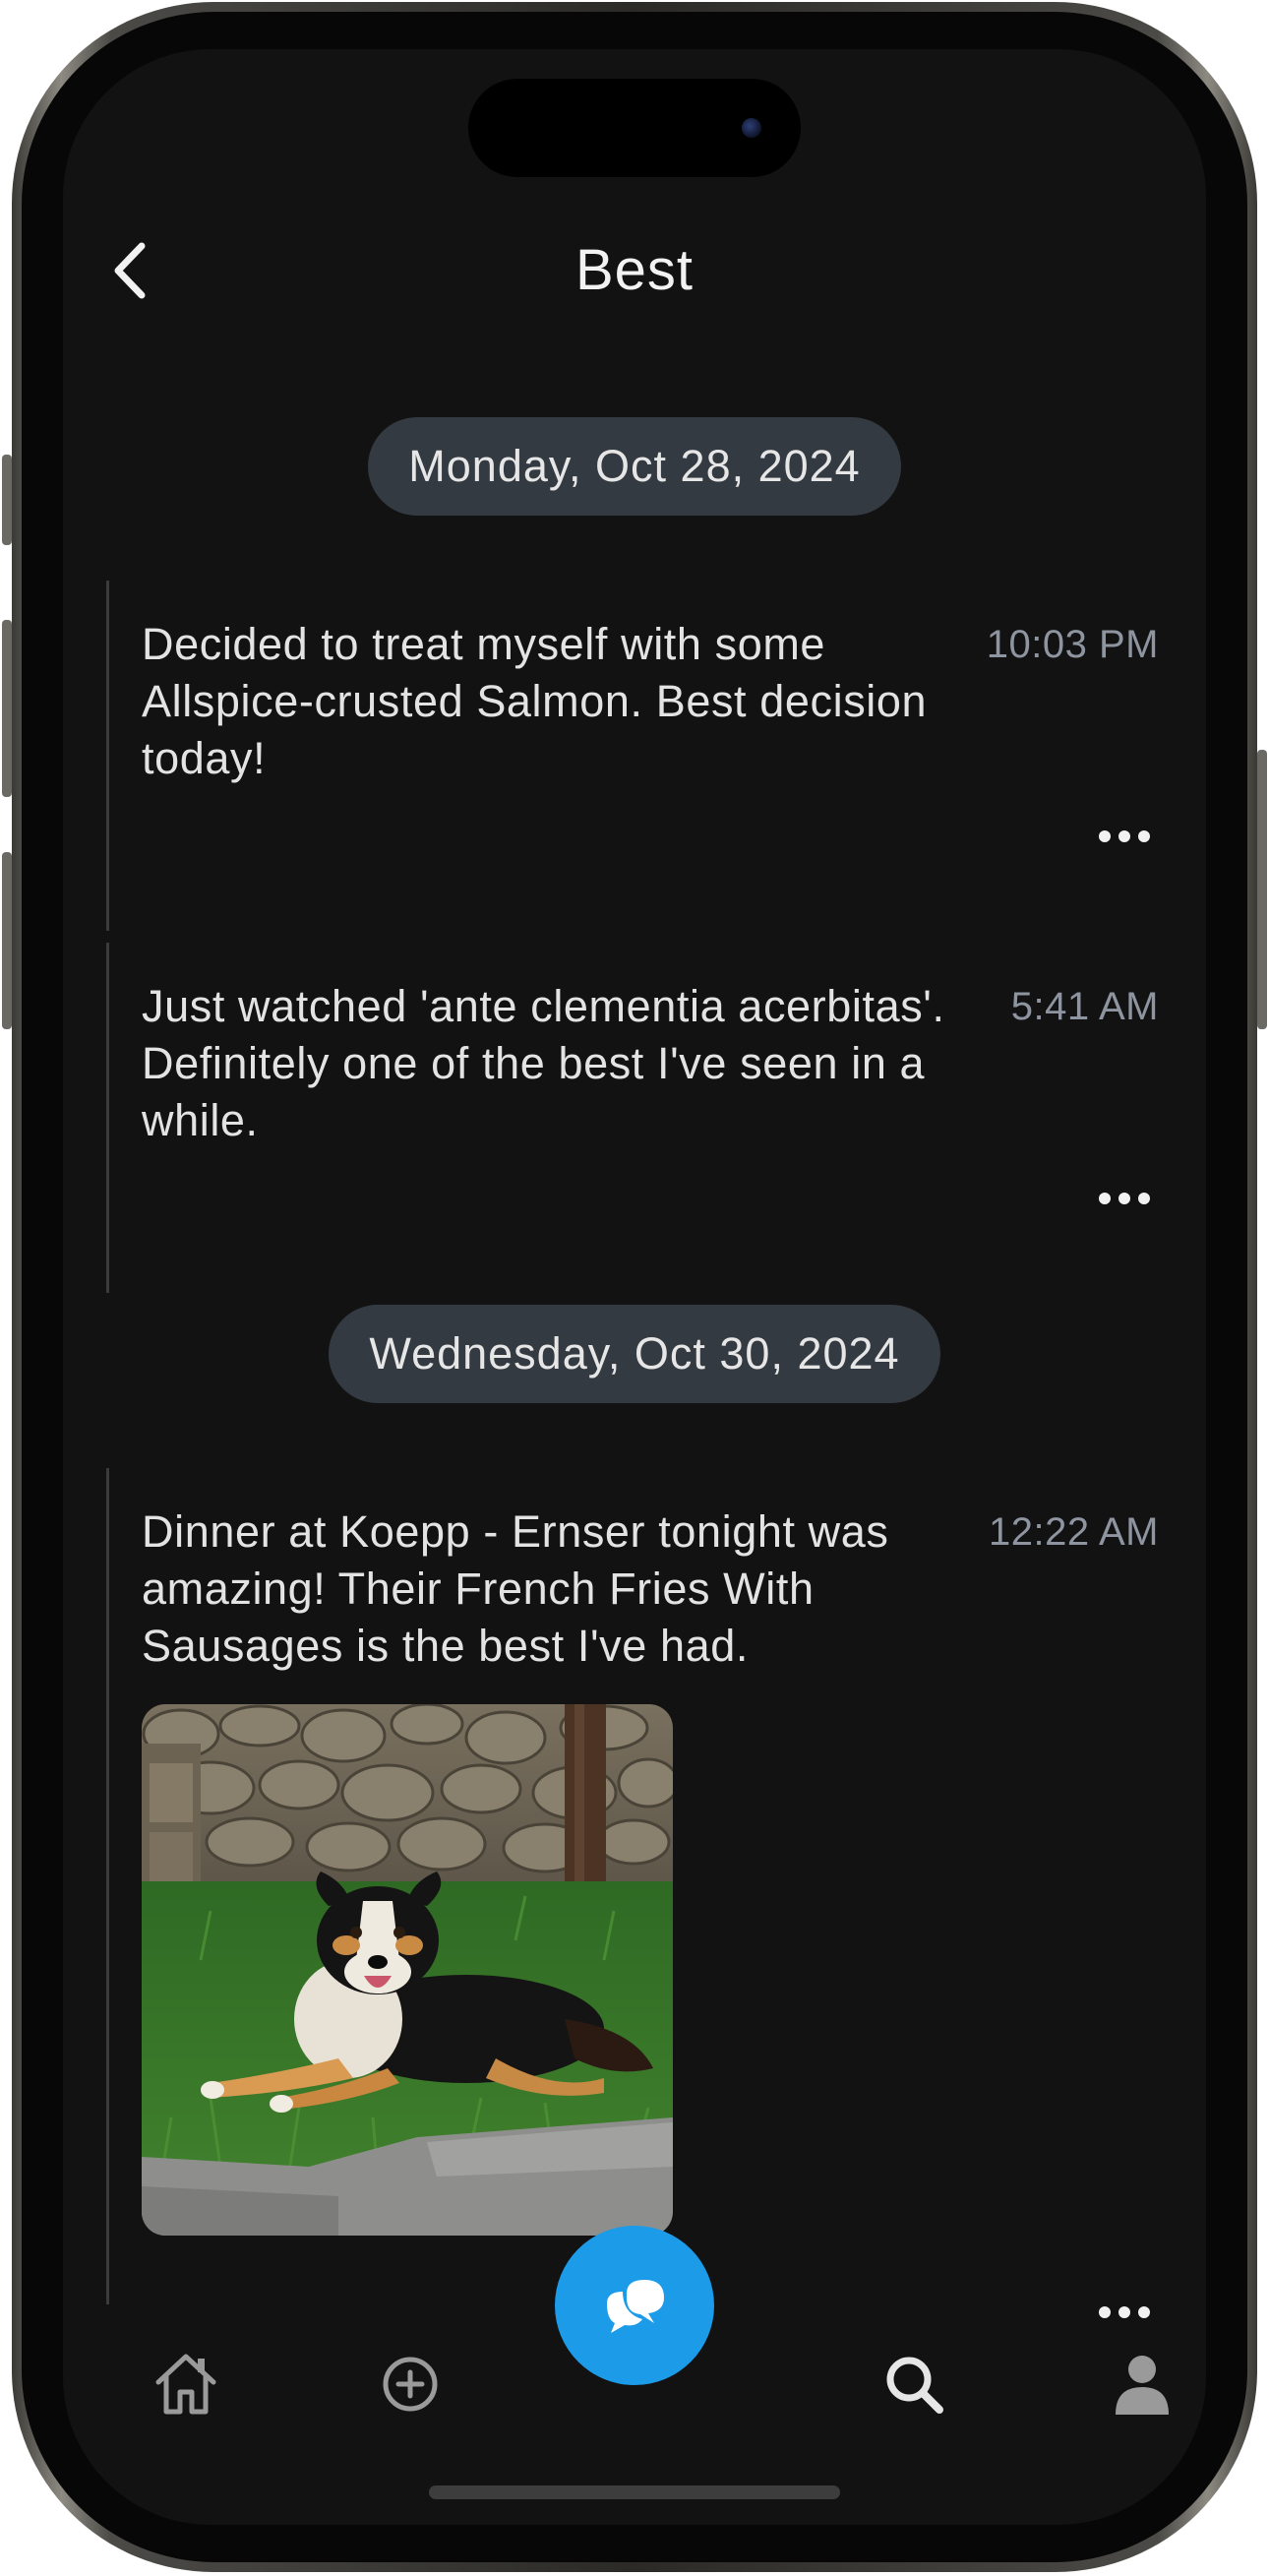  What do you see at coordinates (634, 2492) in the screenshot?
I see `home-indicator` at bounding box center [634, 2492].